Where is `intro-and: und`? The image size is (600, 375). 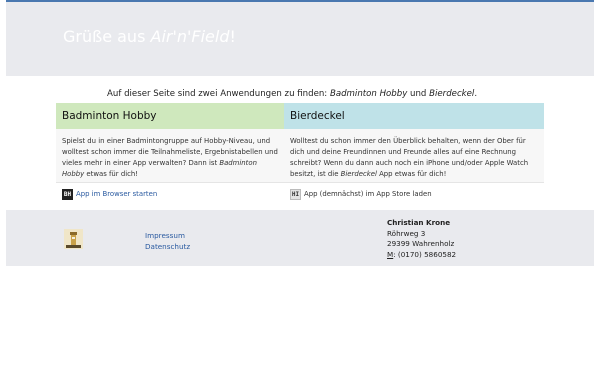
intro-and: und is located at coordinates (418, 94).